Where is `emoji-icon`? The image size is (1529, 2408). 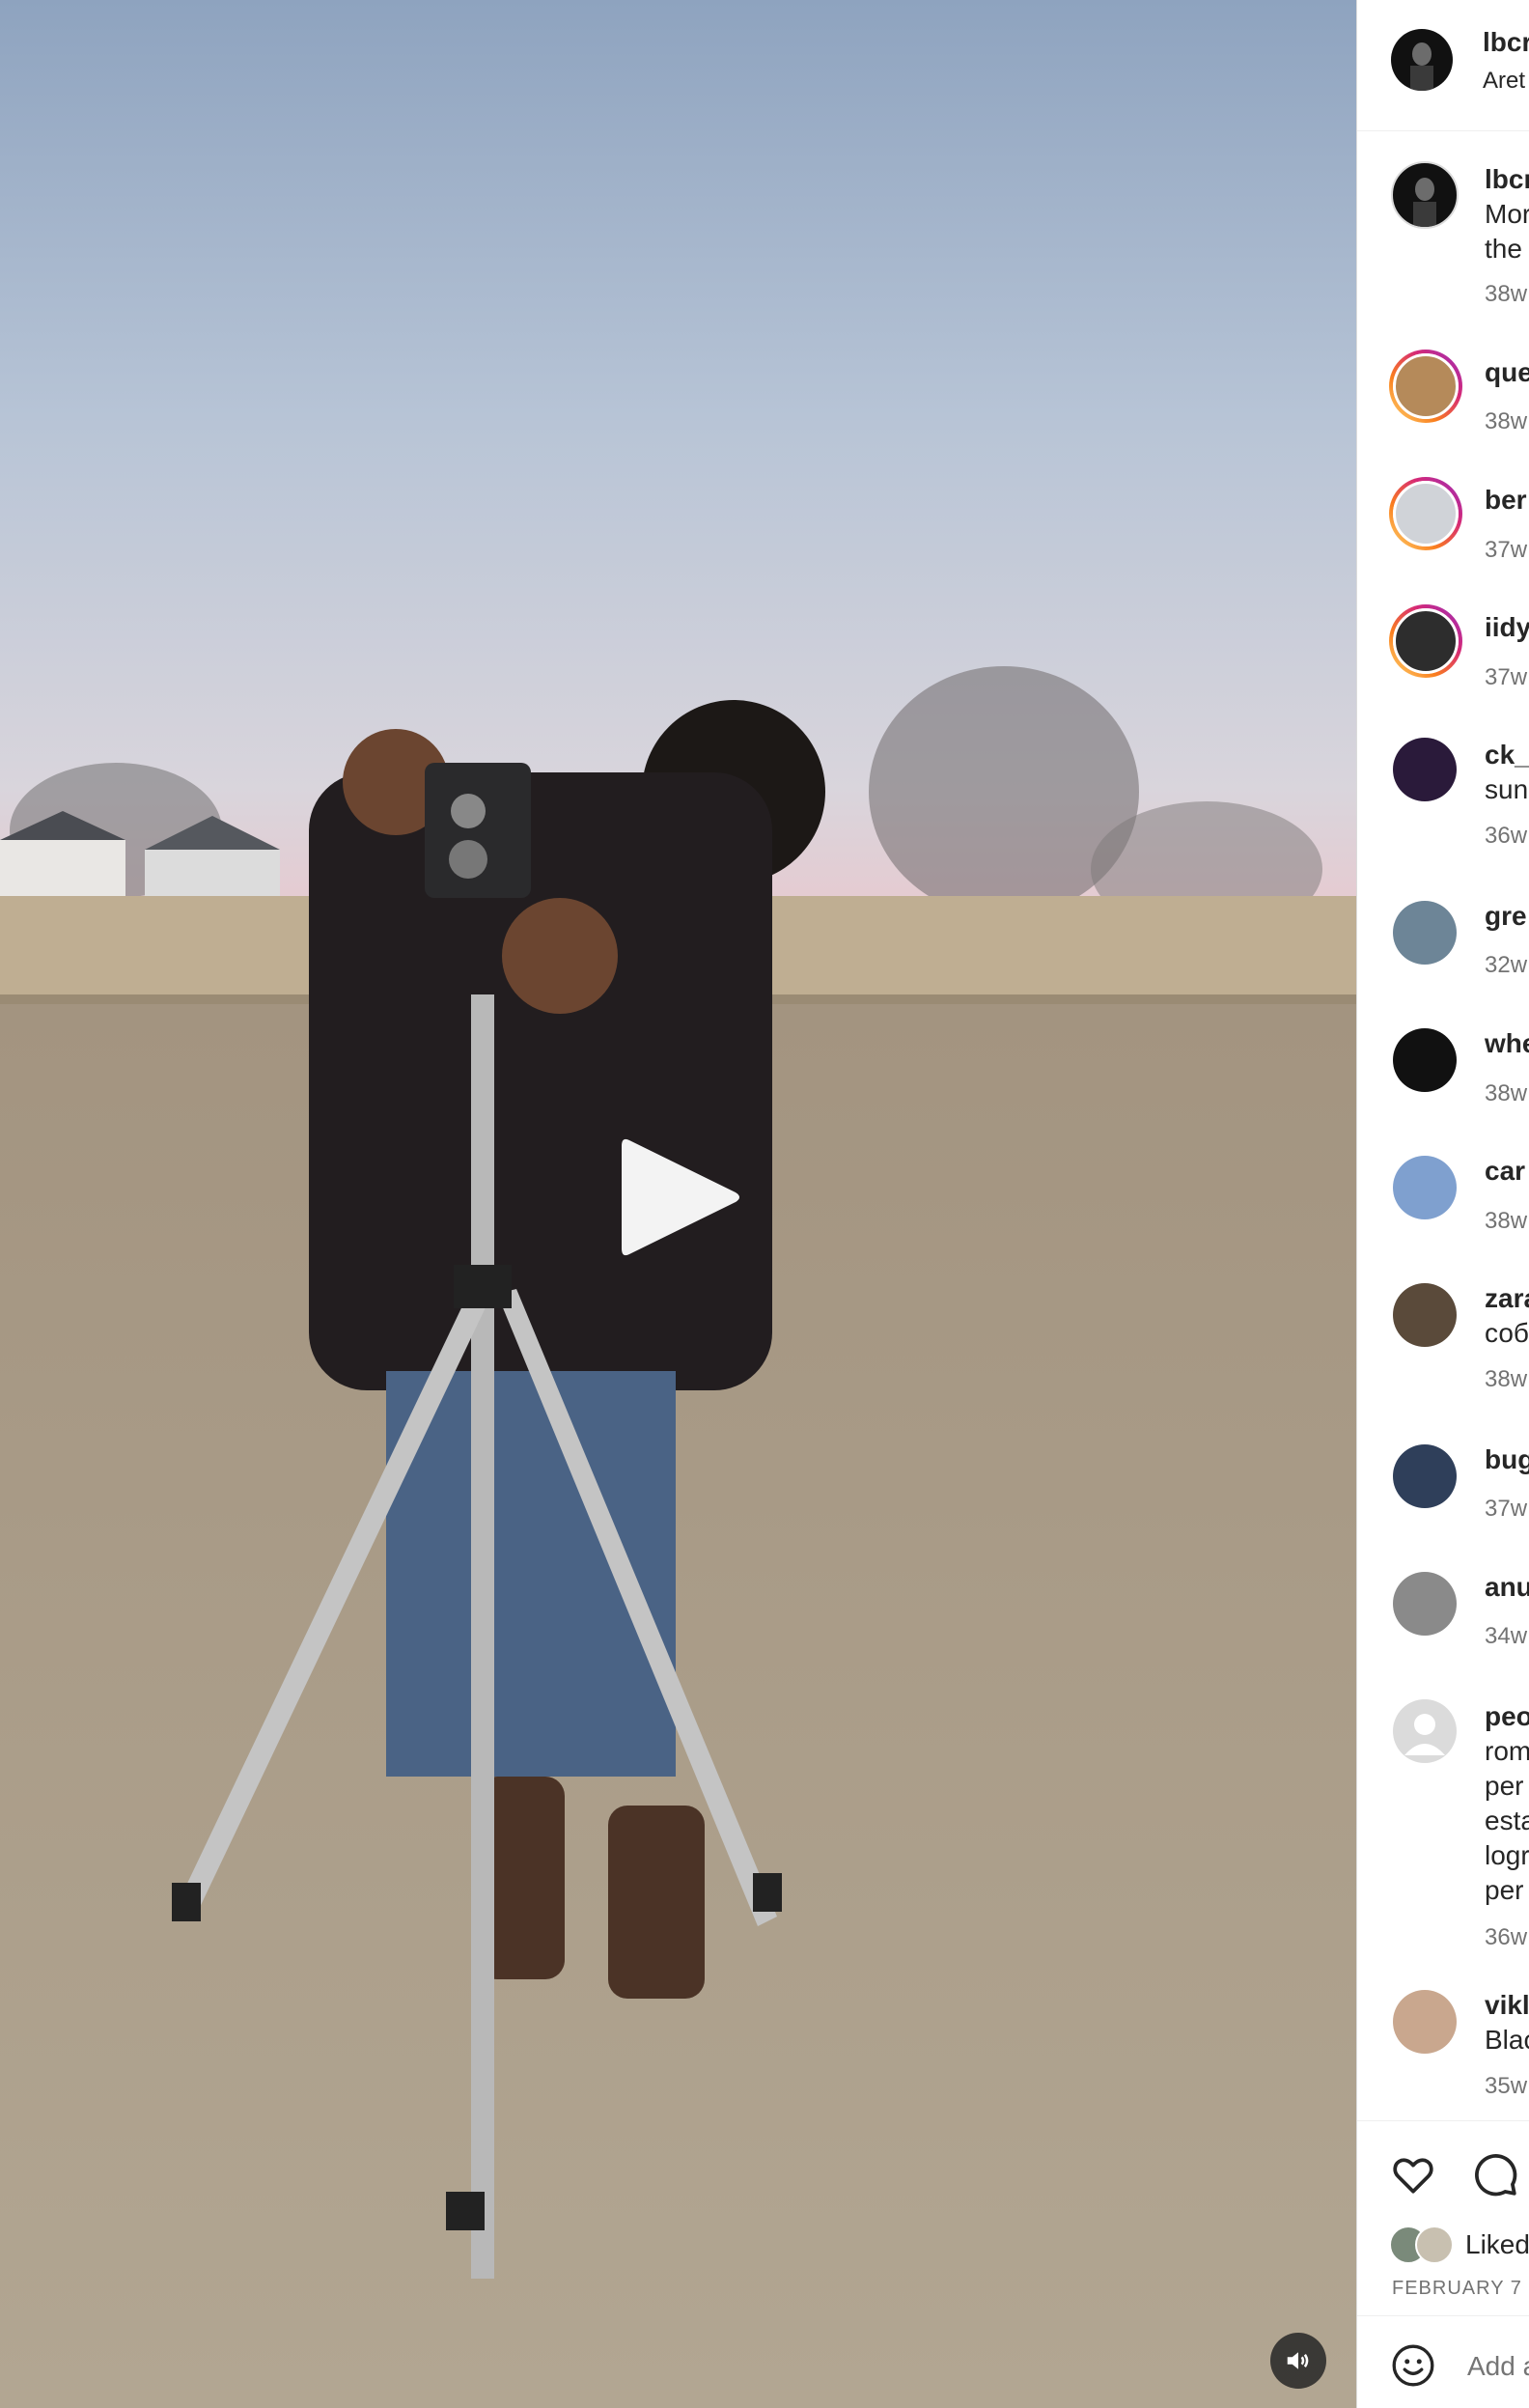 emoji-icon is located at coordinates (1413, 2366).